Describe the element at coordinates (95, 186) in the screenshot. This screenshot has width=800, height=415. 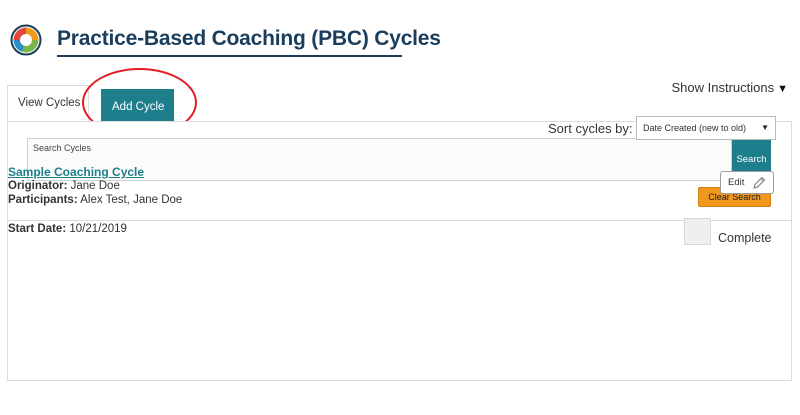
I see `originator-value: Jane Doe` at that location.